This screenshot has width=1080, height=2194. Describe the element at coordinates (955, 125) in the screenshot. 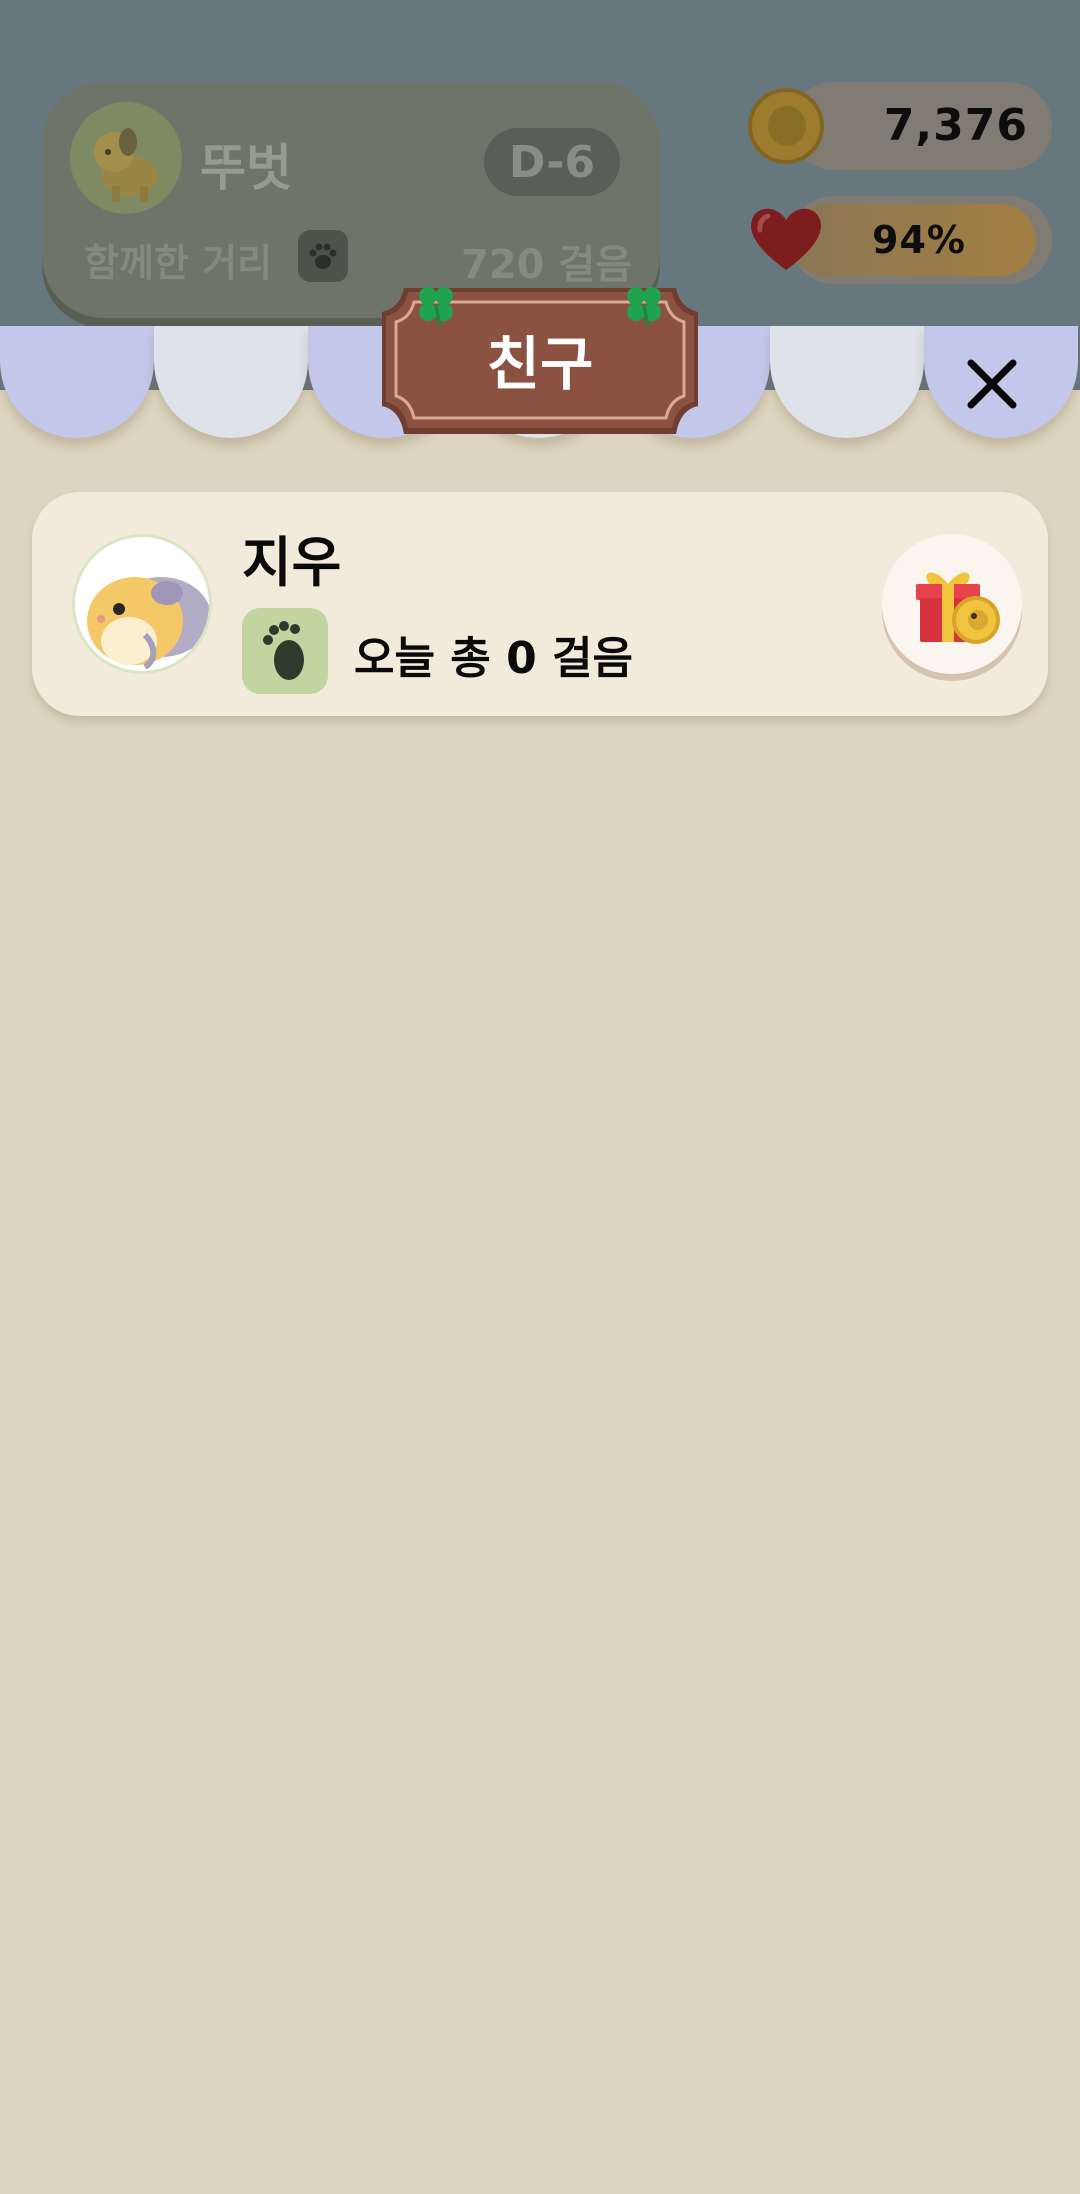

I see `coin-count: 7,376` at that location.